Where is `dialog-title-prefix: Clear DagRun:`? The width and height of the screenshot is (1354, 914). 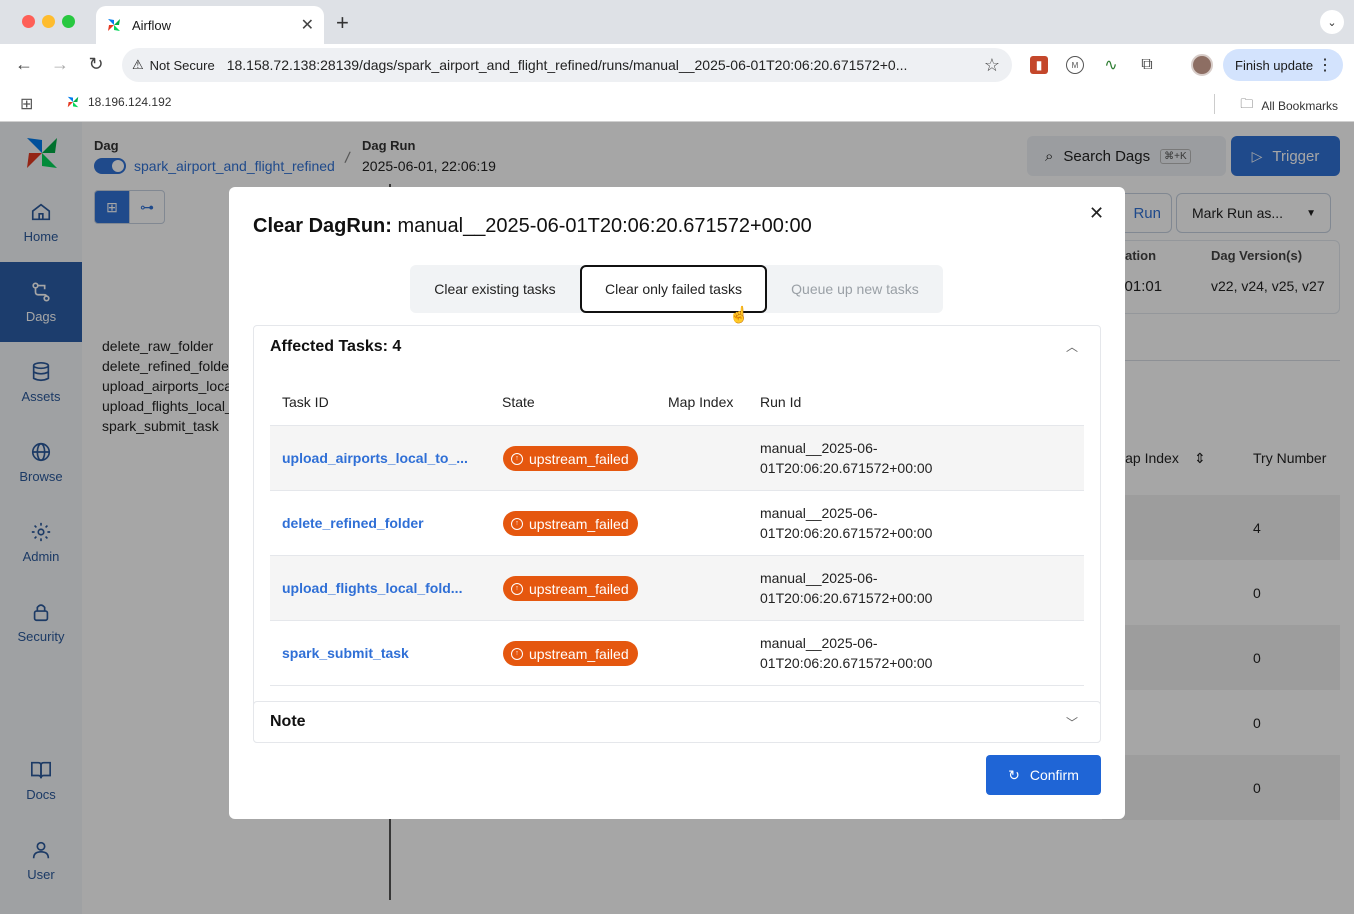
dialog-title-prefix: Clear DagRun: is located at coordinates (322, 226).